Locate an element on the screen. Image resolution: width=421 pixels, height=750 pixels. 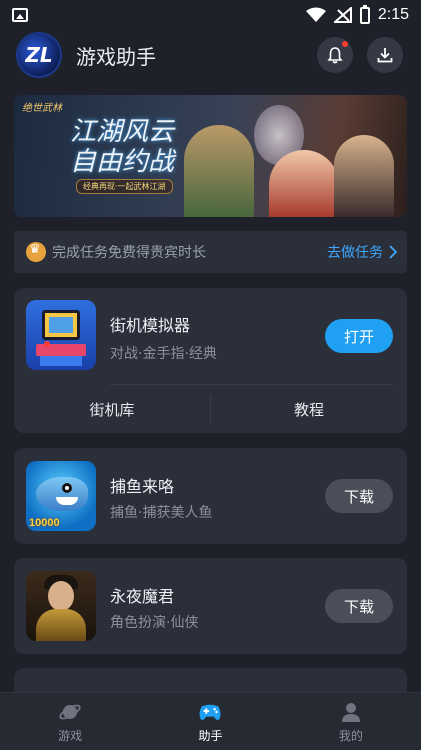
status-bar: 2:15 is located at coordinates (210, 15).